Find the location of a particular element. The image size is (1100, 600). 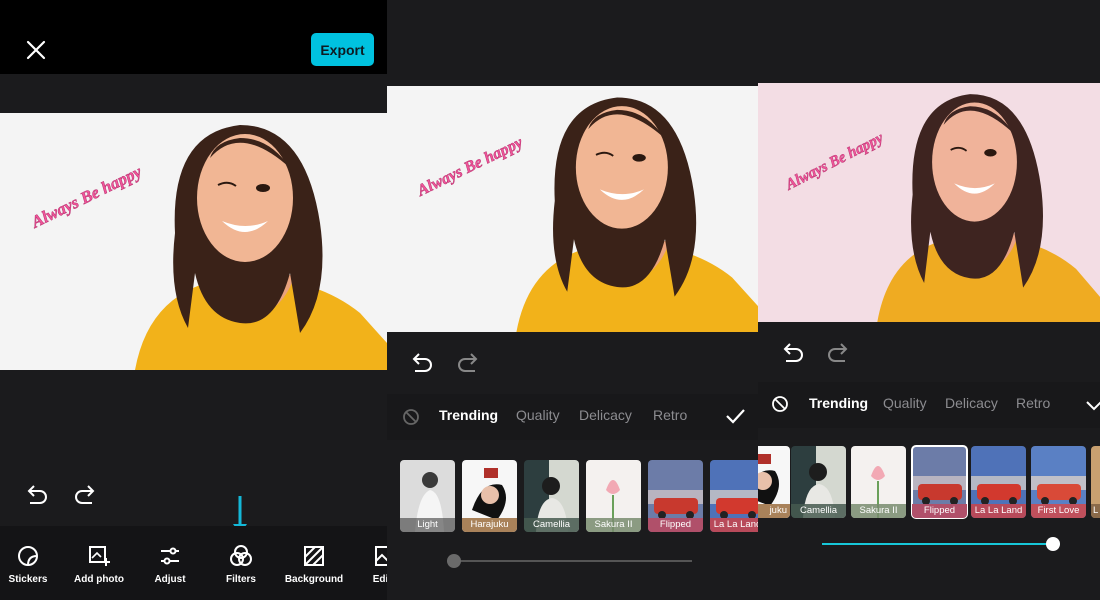

tool-adjust: Adjust is located at coordinates (170, 564).